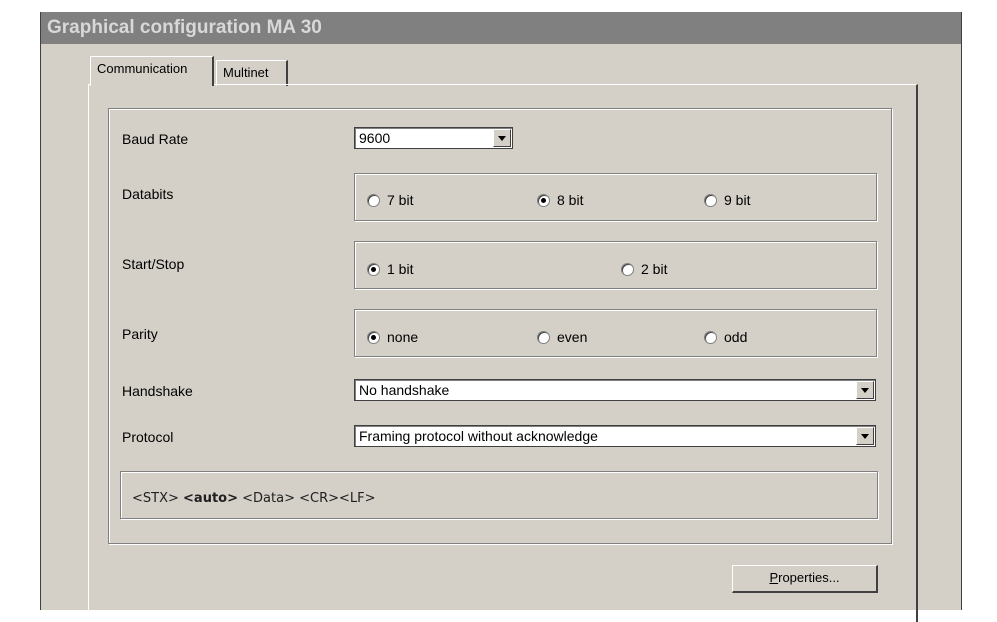 The width and height of the screenshot is (997, 622). I want to click on parity-option-label: none, so click(403, 337).